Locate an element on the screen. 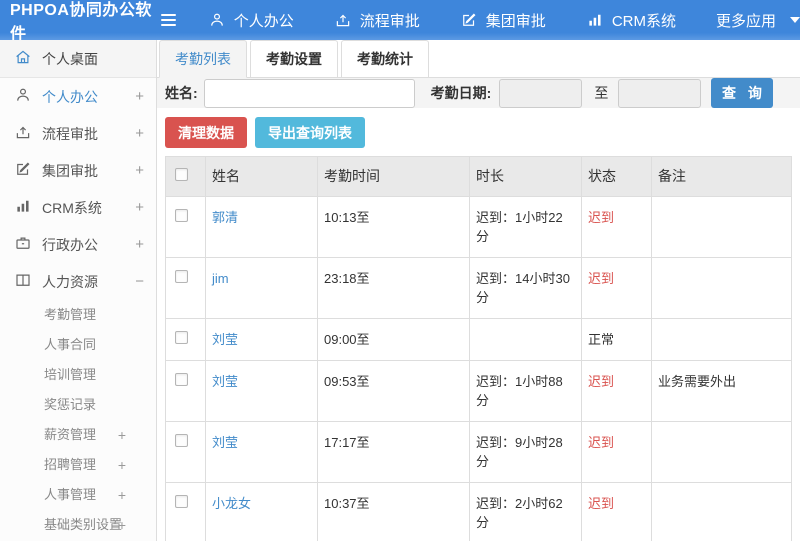  sidebar-item-crm: CRM系统 + is located at coordinates (78, 207).